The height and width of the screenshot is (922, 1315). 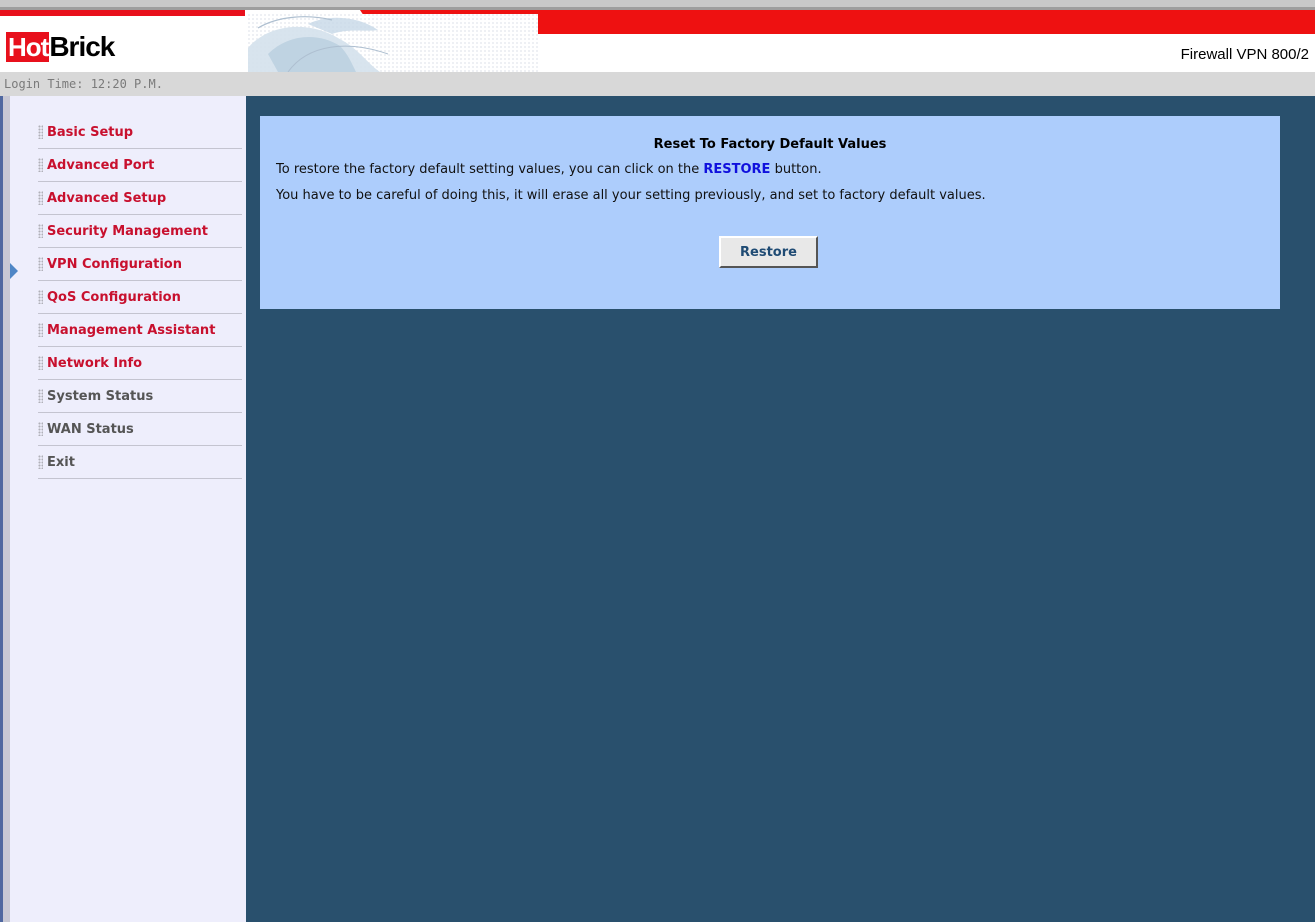 What do you see at coordinates (768, 252) in the screenshot?
I see `restore-button: Restore` at bounding box center [768, 252].